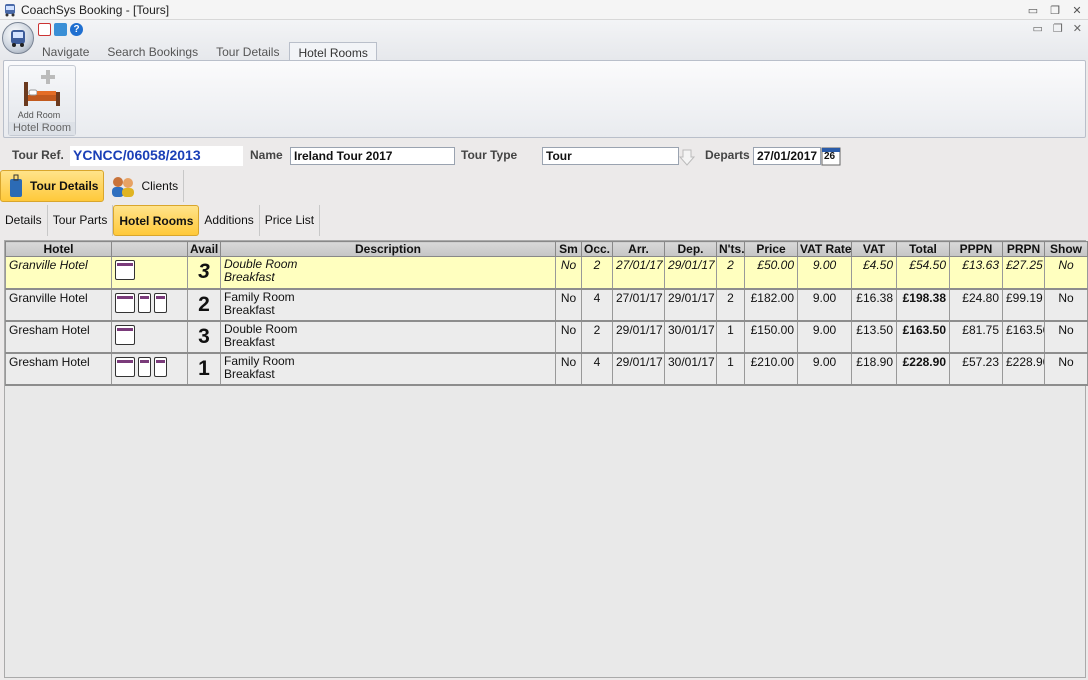 Image resolution: width=1088 pixels, height=680 pixels. What do you see at coordinates (1033, 10) in the screenshot?
I see `minimize-icon: ▭` at bounding box center [1033, 10].